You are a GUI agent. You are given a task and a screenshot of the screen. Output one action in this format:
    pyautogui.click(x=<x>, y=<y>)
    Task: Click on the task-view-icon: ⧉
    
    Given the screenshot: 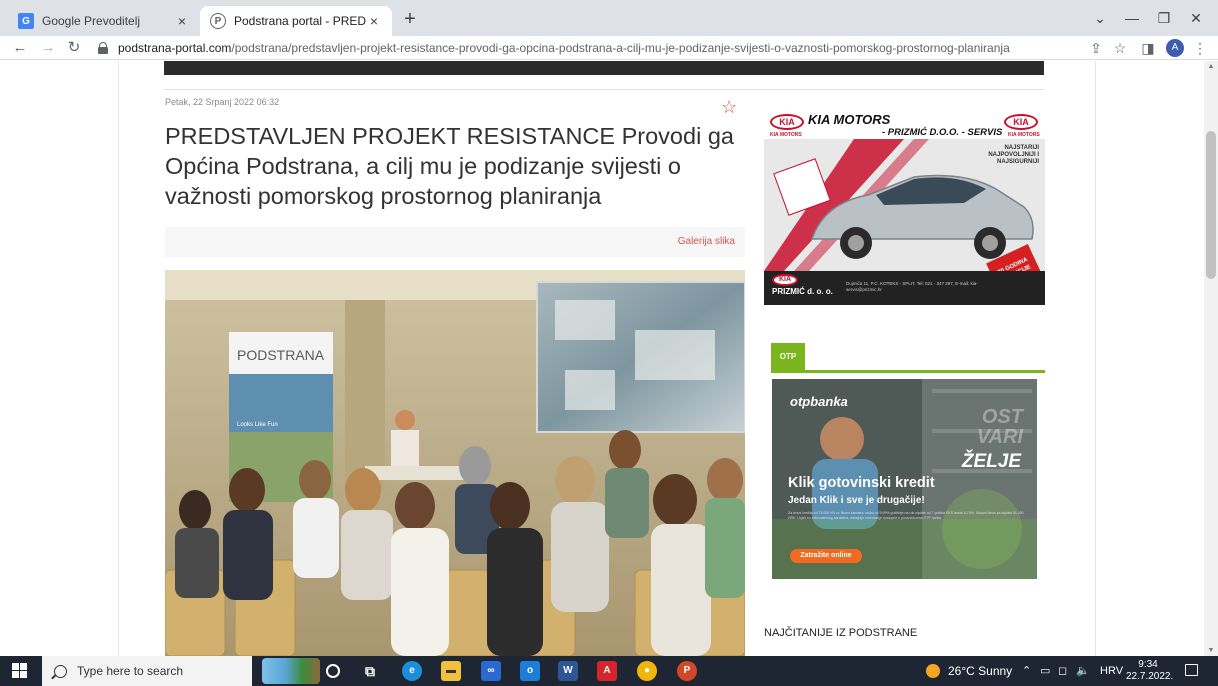 What is the action you would take?
    pyautogui.click(x=370, y=671)
    